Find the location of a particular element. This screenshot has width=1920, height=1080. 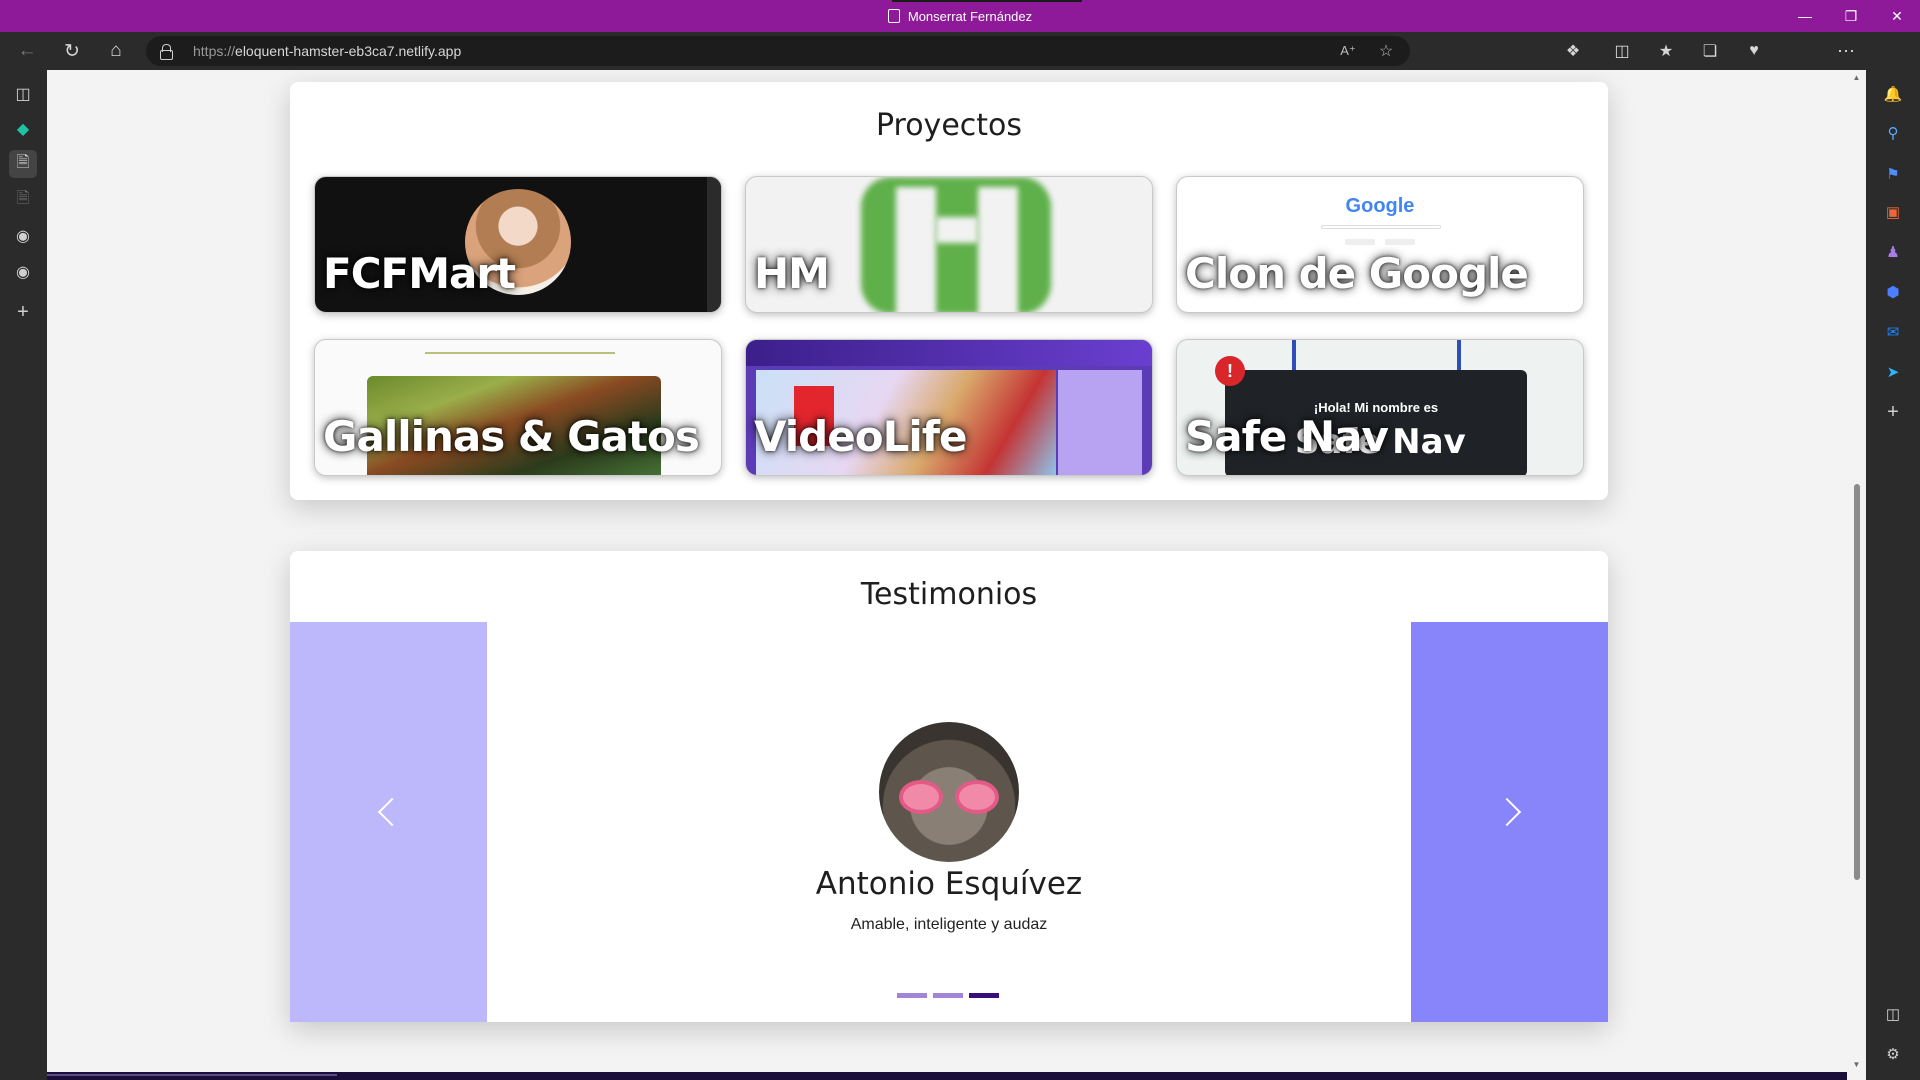

lock-icon is located at coordinates (166, 52).